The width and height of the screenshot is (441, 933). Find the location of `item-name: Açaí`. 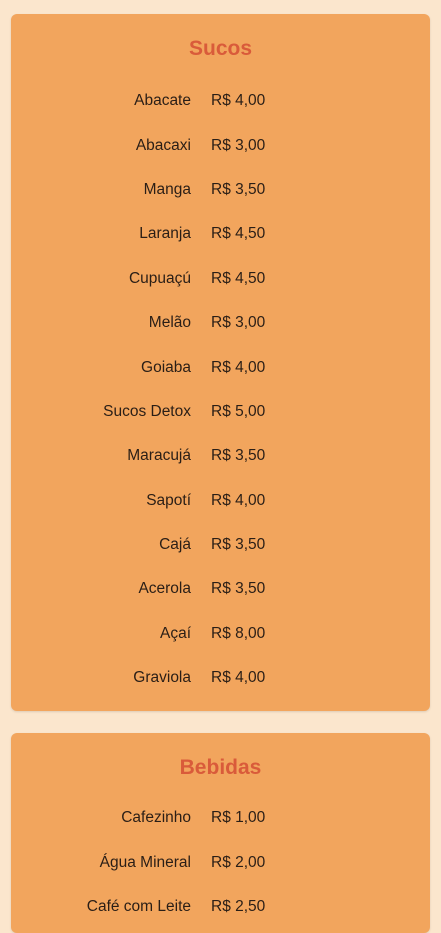

item-name: Açaí is located at coordinates (175, 633).